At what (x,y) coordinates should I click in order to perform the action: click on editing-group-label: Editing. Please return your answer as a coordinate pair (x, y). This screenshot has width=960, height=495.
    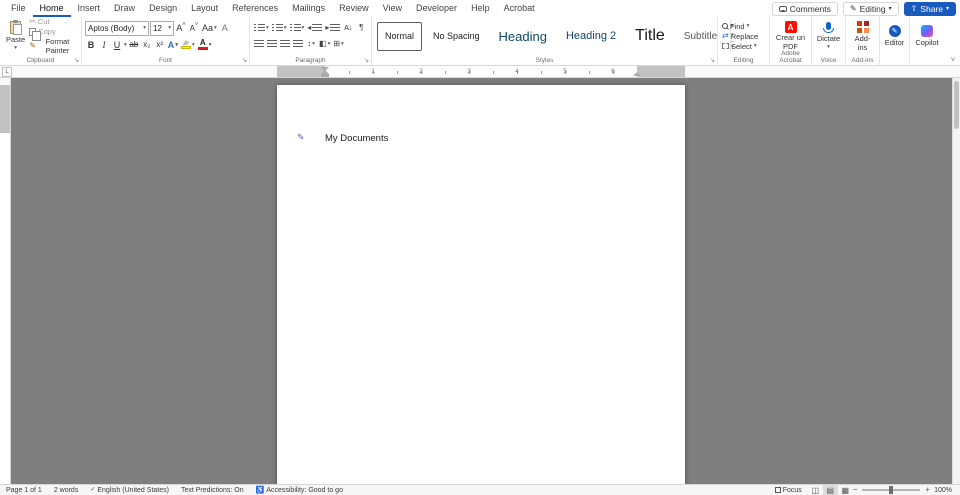
    Looking at the image, I should click on (743, 60).